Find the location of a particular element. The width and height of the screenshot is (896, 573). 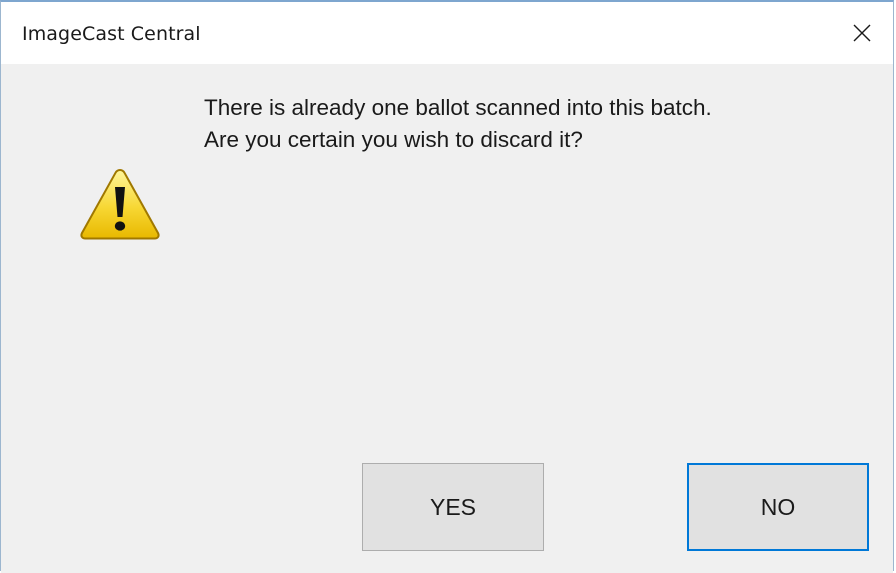

title-bar: ImageCast Central is located at coordinates (447, 33).